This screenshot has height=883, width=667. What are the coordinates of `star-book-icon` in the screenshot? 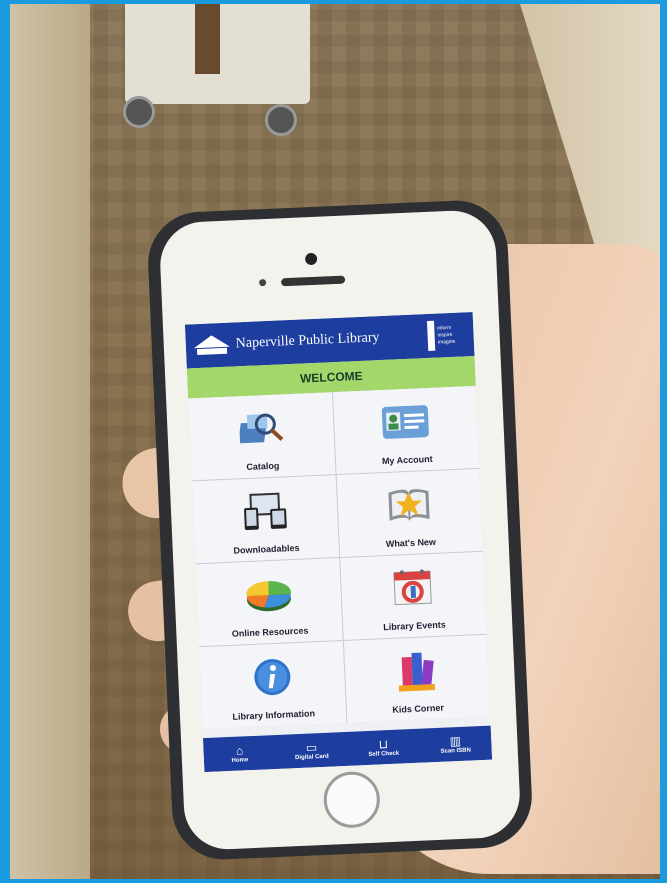 It's located at (409, 505).